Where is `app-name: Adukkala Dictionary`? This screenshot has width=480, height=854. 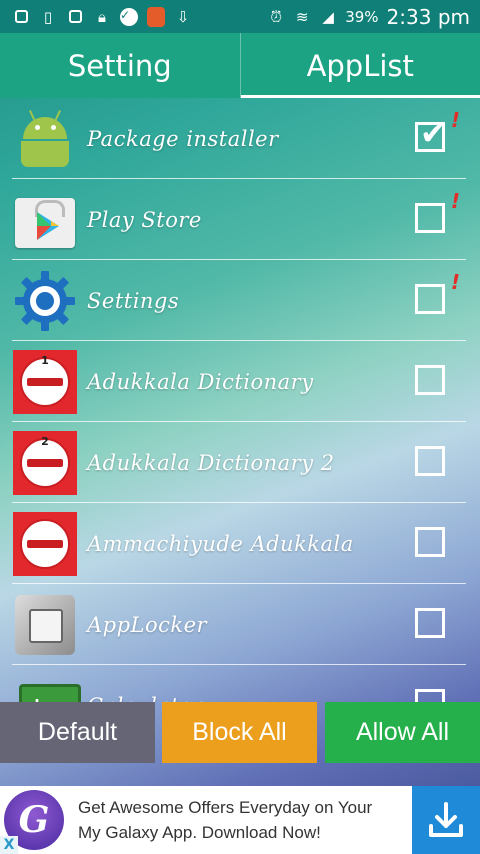 app-name: Adukkala Dictionary is located at coordinates (200, 381).